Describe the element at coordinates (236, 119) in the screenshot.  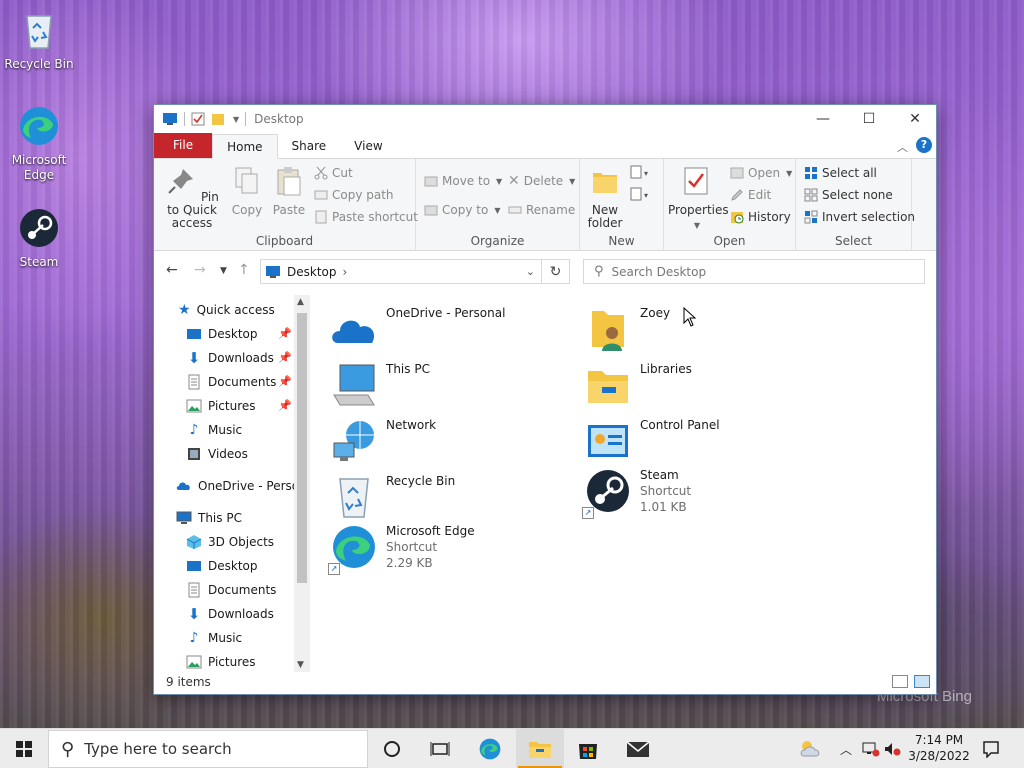
I see `chevron-down-icon: ▼` at that location.